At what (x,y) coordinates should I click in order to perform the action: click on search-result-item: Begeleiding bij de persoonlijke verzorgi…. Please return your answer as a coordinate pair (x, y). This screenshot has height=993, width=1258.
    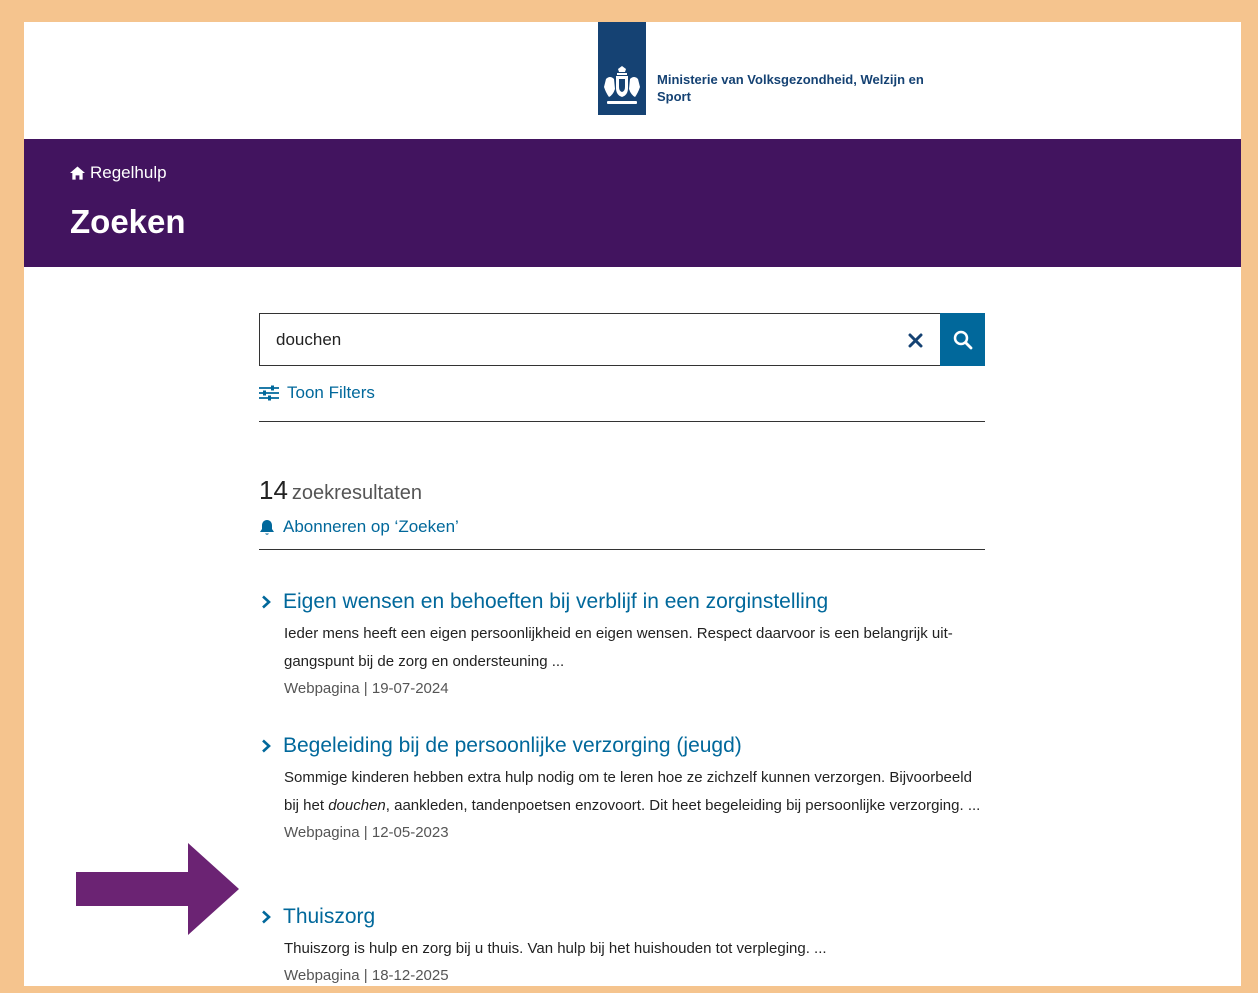
    Looking at the image, I should click on (622, 789).